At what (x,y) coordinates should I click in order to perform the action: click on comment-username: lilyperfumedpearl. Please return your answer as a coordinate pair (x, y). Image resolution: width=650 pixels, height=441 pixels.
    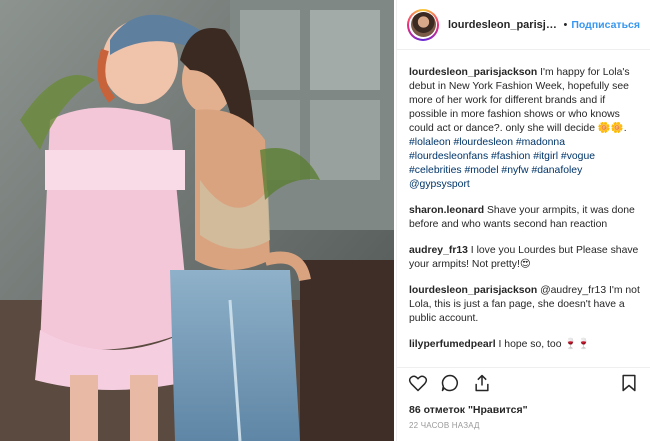
    Looking at the image, I should click on (452, 344).